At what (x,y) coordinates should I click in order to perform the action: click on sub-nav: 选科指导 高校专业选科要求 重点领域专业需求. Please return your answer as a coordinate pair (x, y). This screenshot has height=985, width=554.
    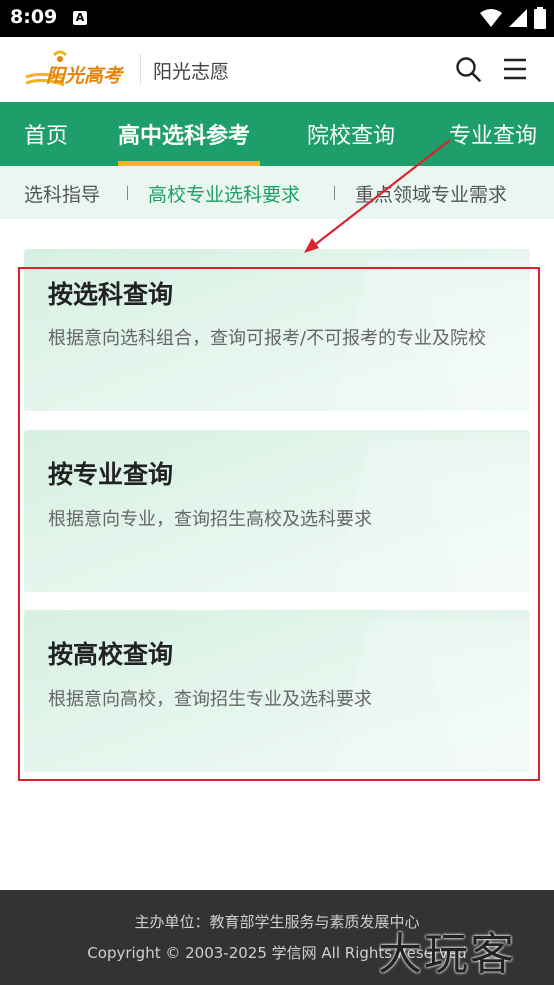
    Looking at the image, I should click on (277, 192).